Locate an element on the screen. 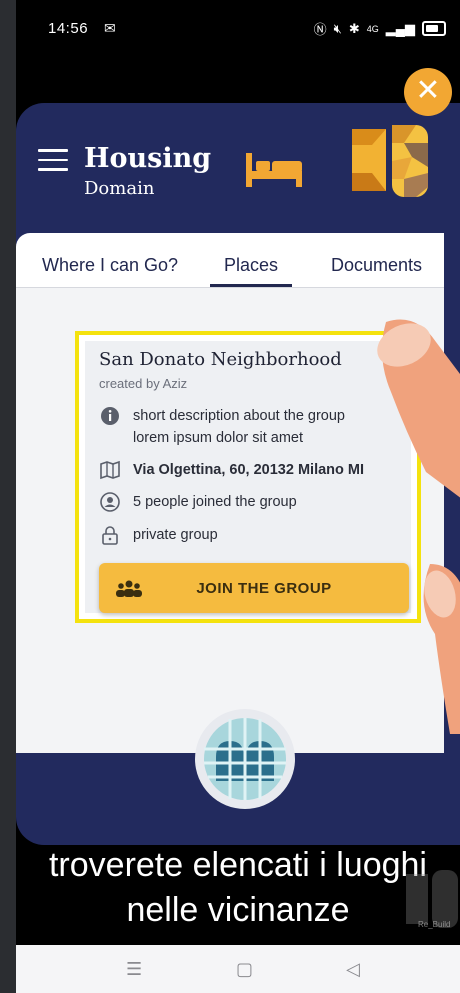 The image size is (460, 993). finger-illustration is located at coordinates (441, 649).